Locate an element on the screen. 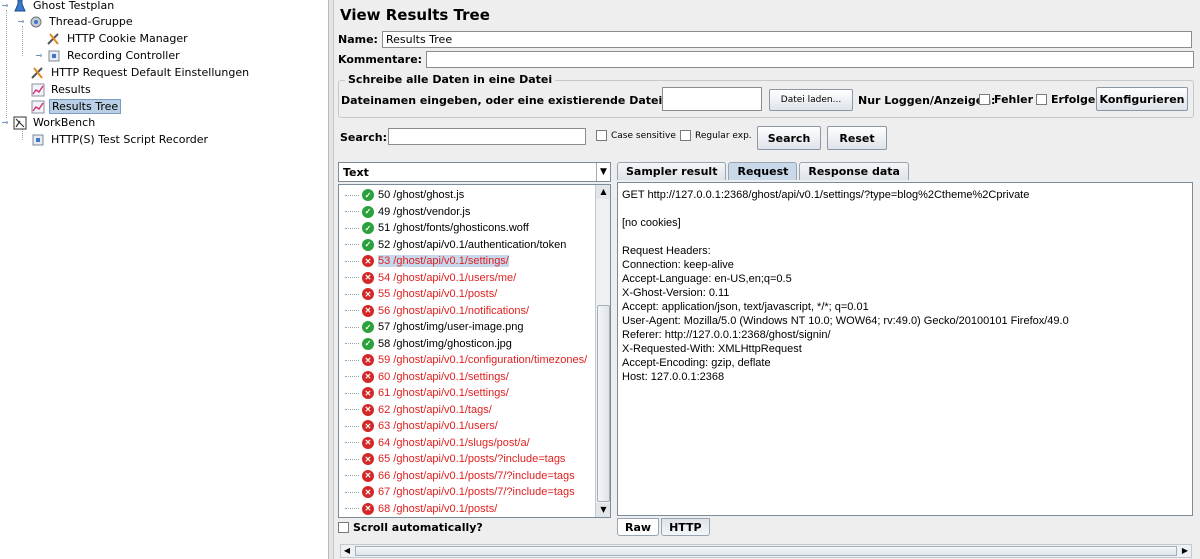 The width and height of the screenshot is (1200, 559). list-item: ✕ 68 /ghost/api/v0.1/posts/ is located at coordinates (418, 509).